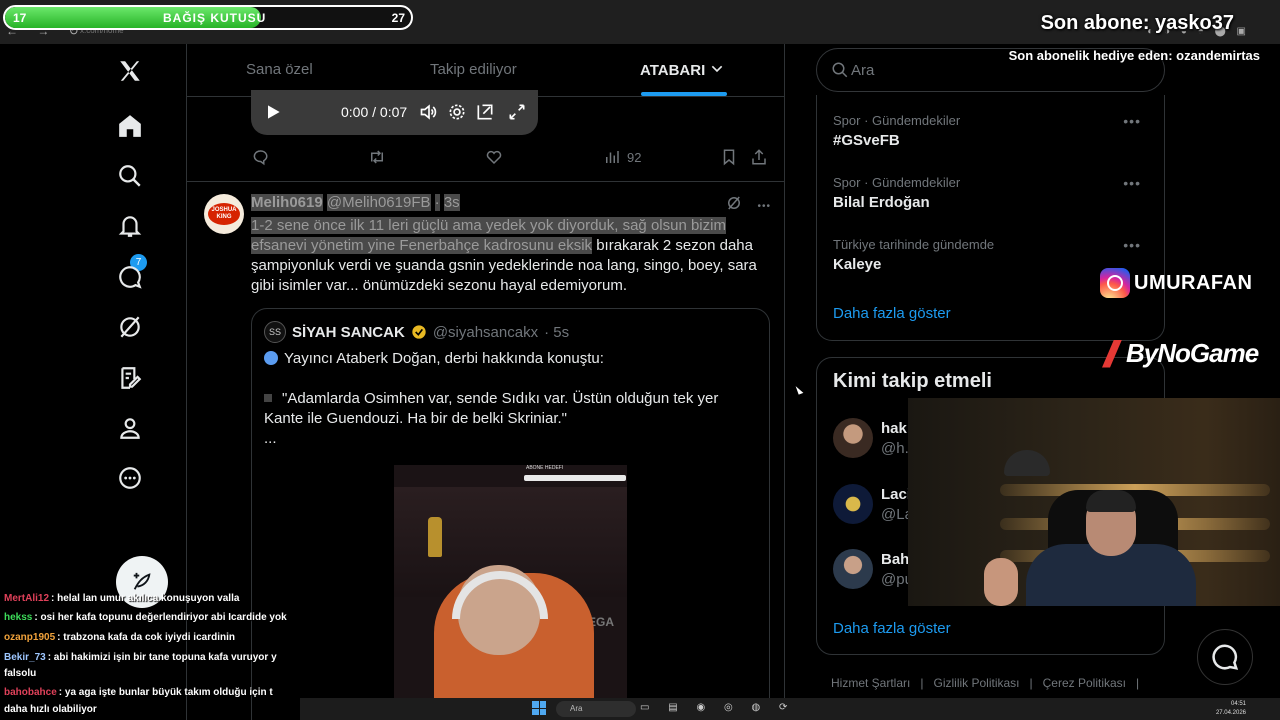 This screenshot has width=1280, height=720. I want to click on tweet-tools: •••, so click(748, 204).